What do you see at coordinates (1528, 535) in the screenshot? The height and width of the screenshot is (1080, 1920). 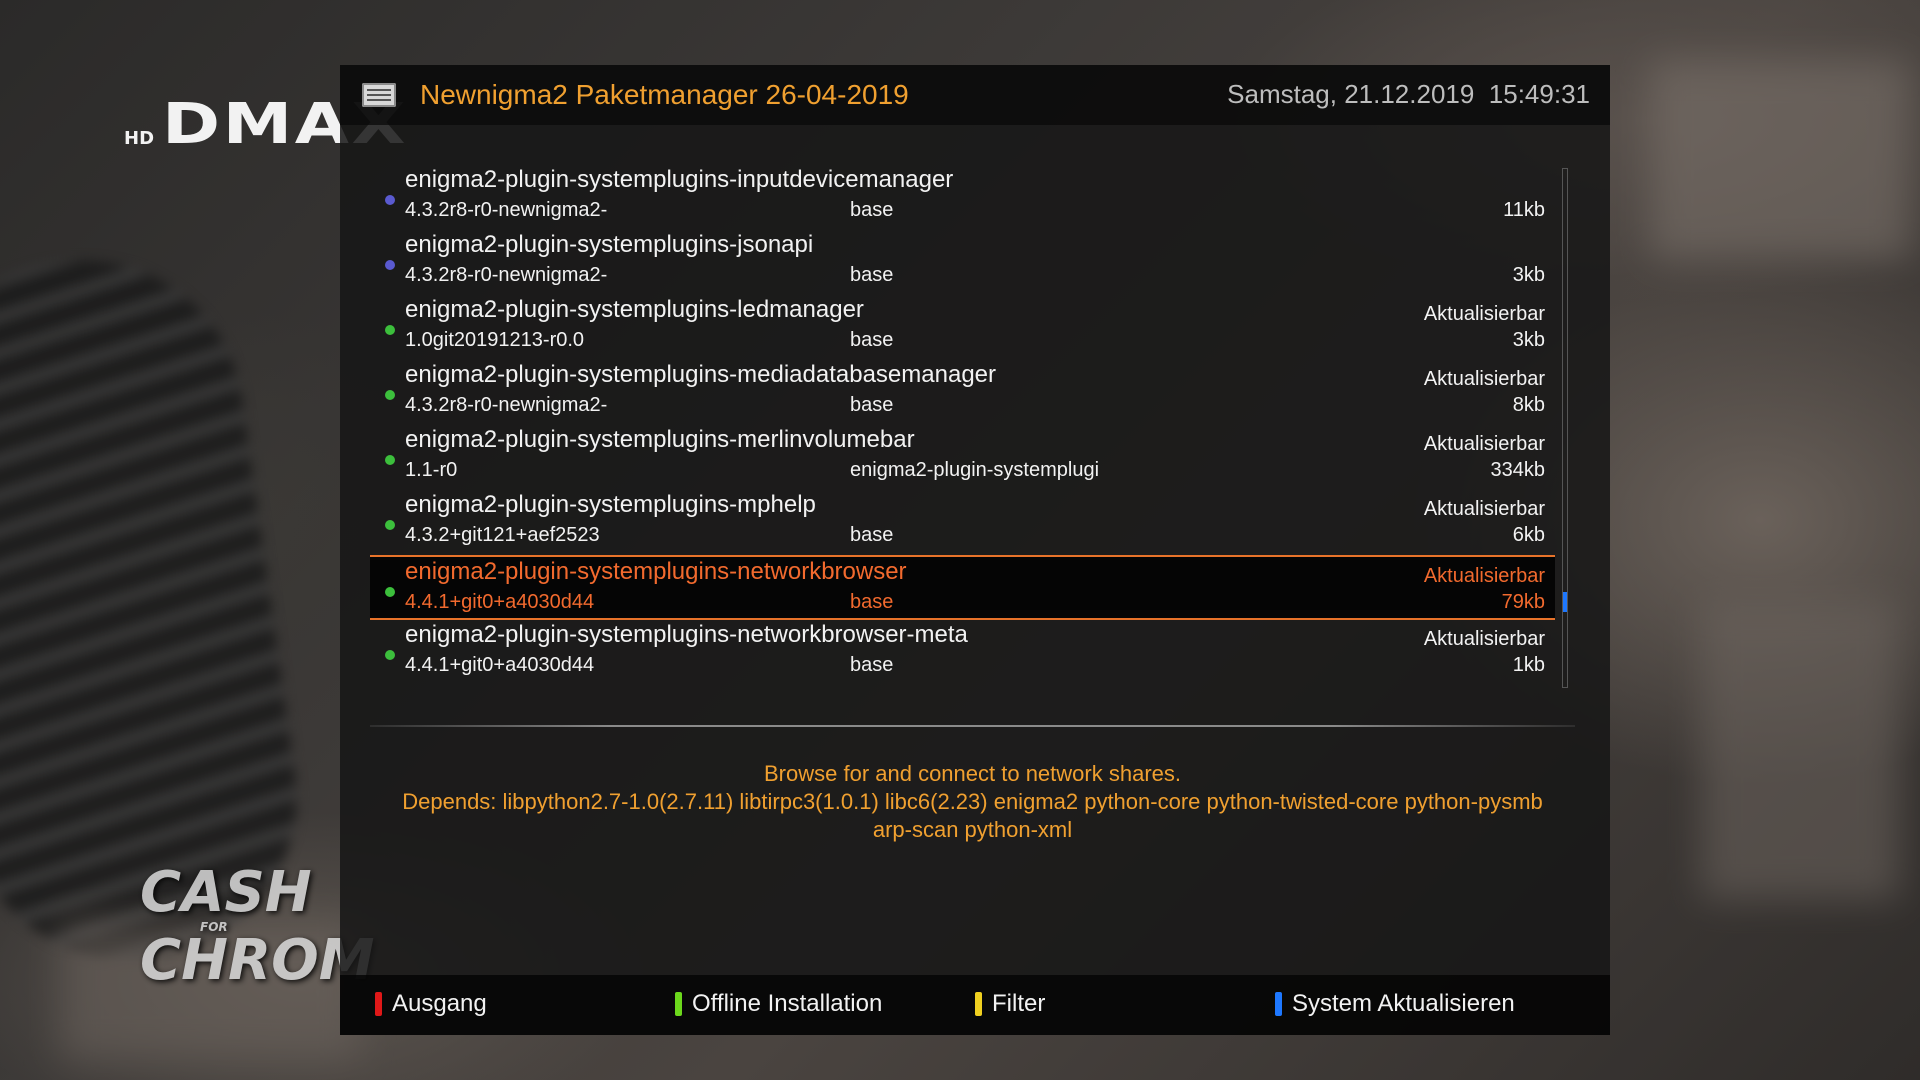 I see `package-size: 6kb` at bounding box center [1528, 535].